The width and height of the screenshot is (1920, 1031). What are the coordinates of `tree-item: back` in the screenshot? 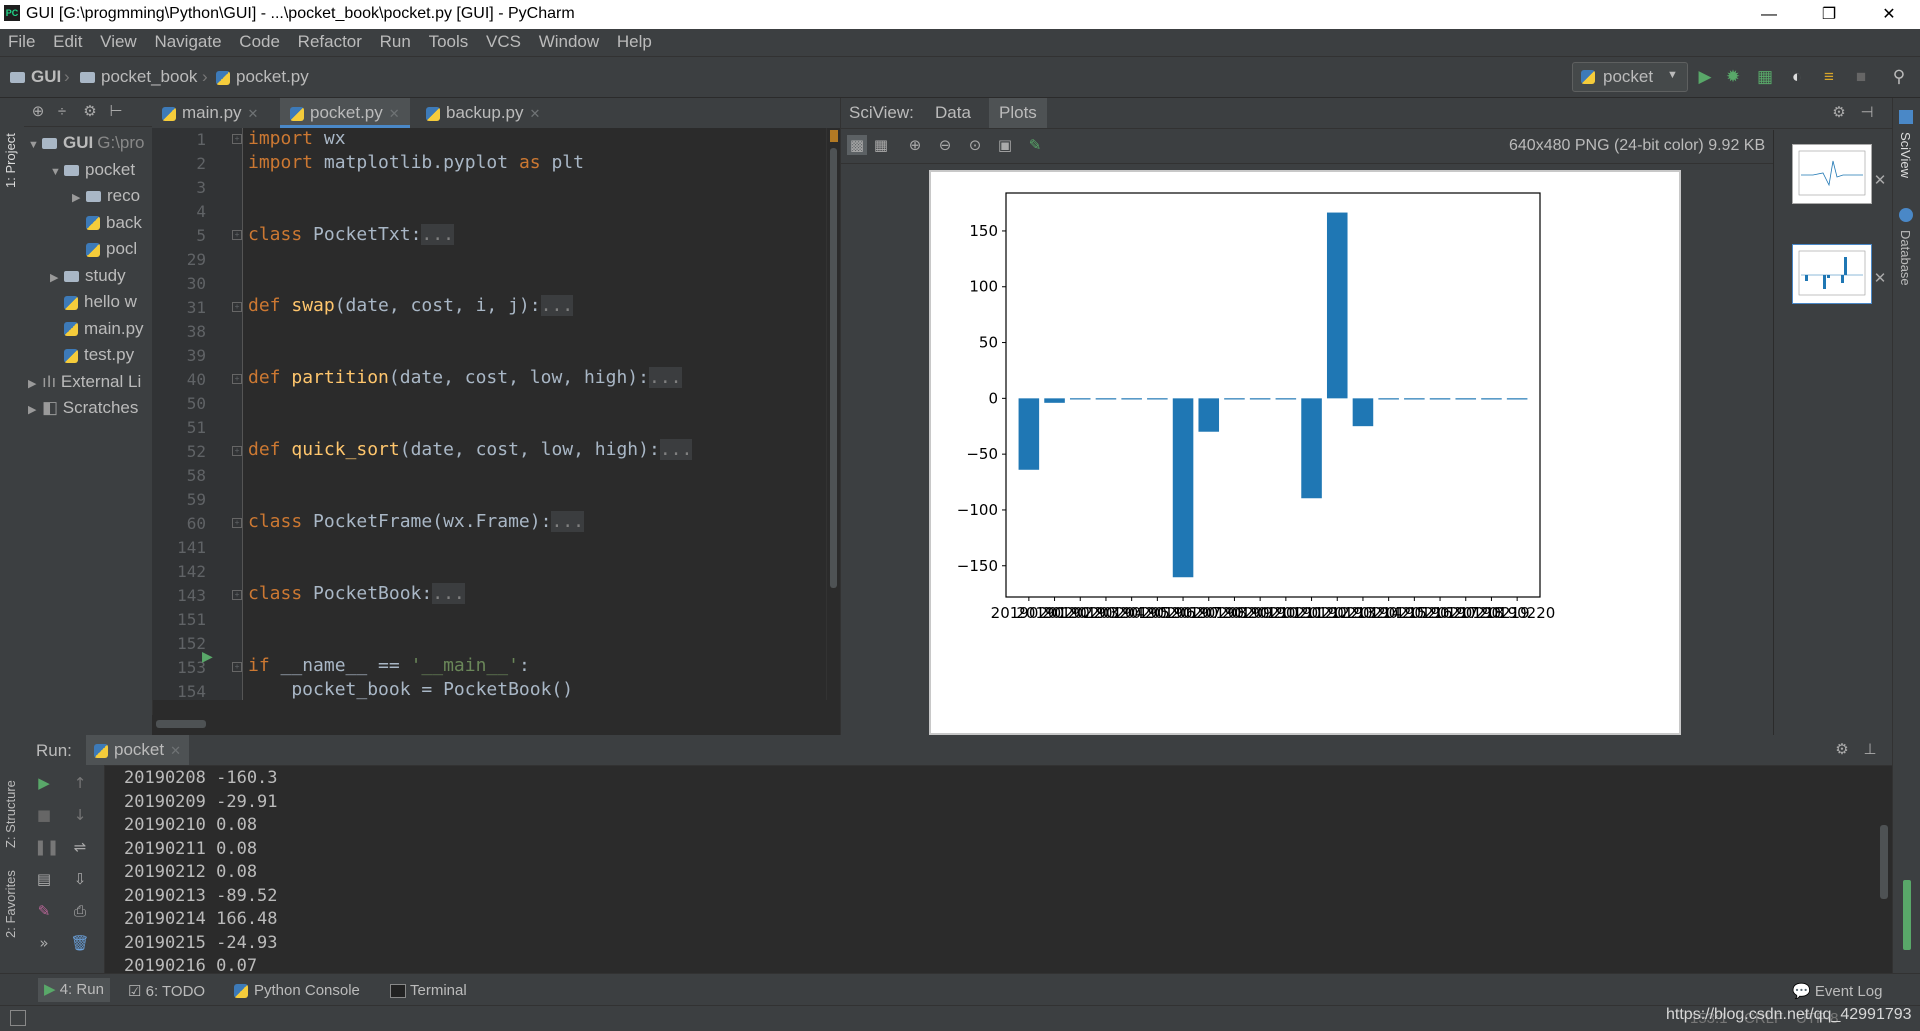 It's located at (107, 223).